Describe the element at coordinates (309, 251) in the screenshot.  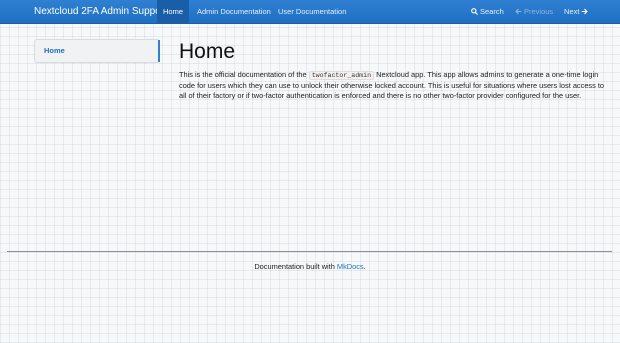
I see `footer-divider` at that location.